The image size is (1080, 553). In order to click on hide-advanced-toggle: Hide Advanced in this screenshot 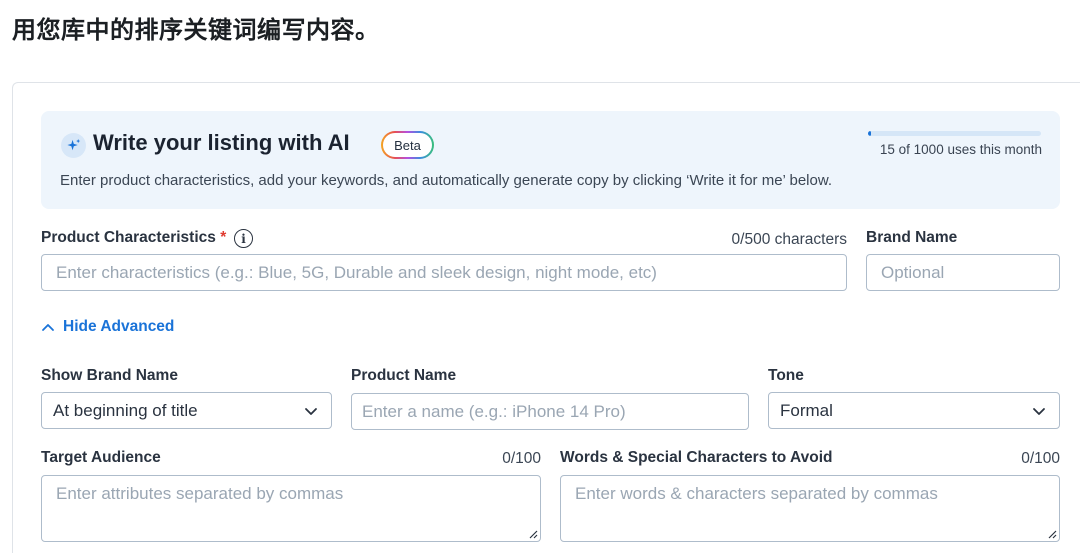, I will do `click(107, 327)`.